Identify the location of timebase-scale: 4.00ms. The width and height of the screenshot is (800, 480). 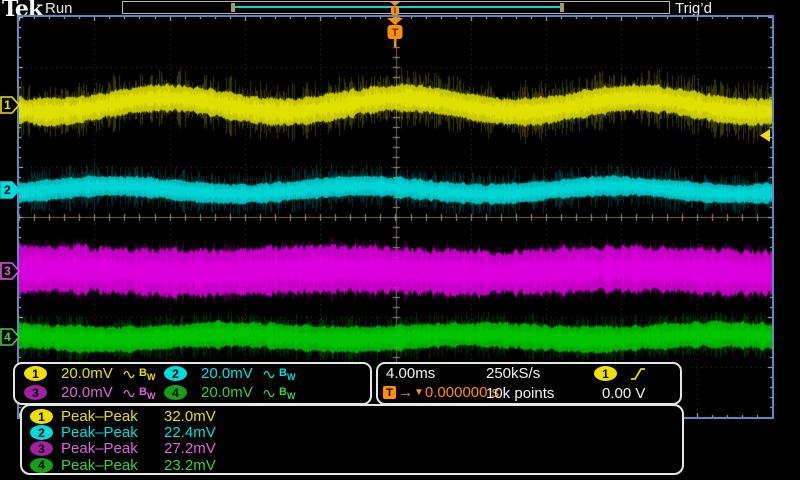
(410, 373).